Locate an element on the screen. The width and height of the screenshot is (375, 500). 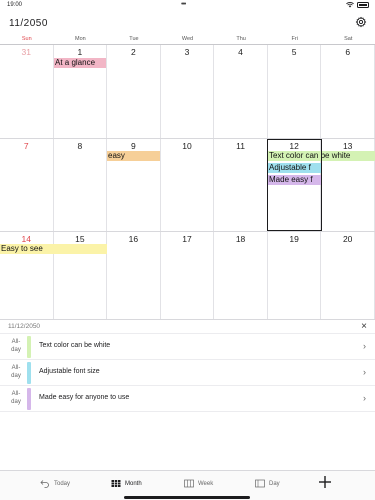
detail-header: 11/12/2050 × is located at coordinates (187, 327).